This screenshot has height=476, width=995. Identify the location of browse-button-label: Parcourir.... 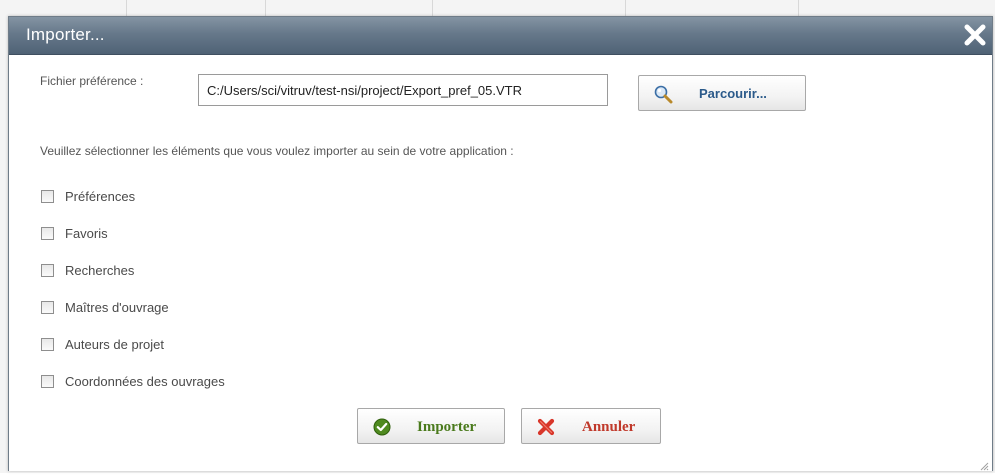
(733, 93).